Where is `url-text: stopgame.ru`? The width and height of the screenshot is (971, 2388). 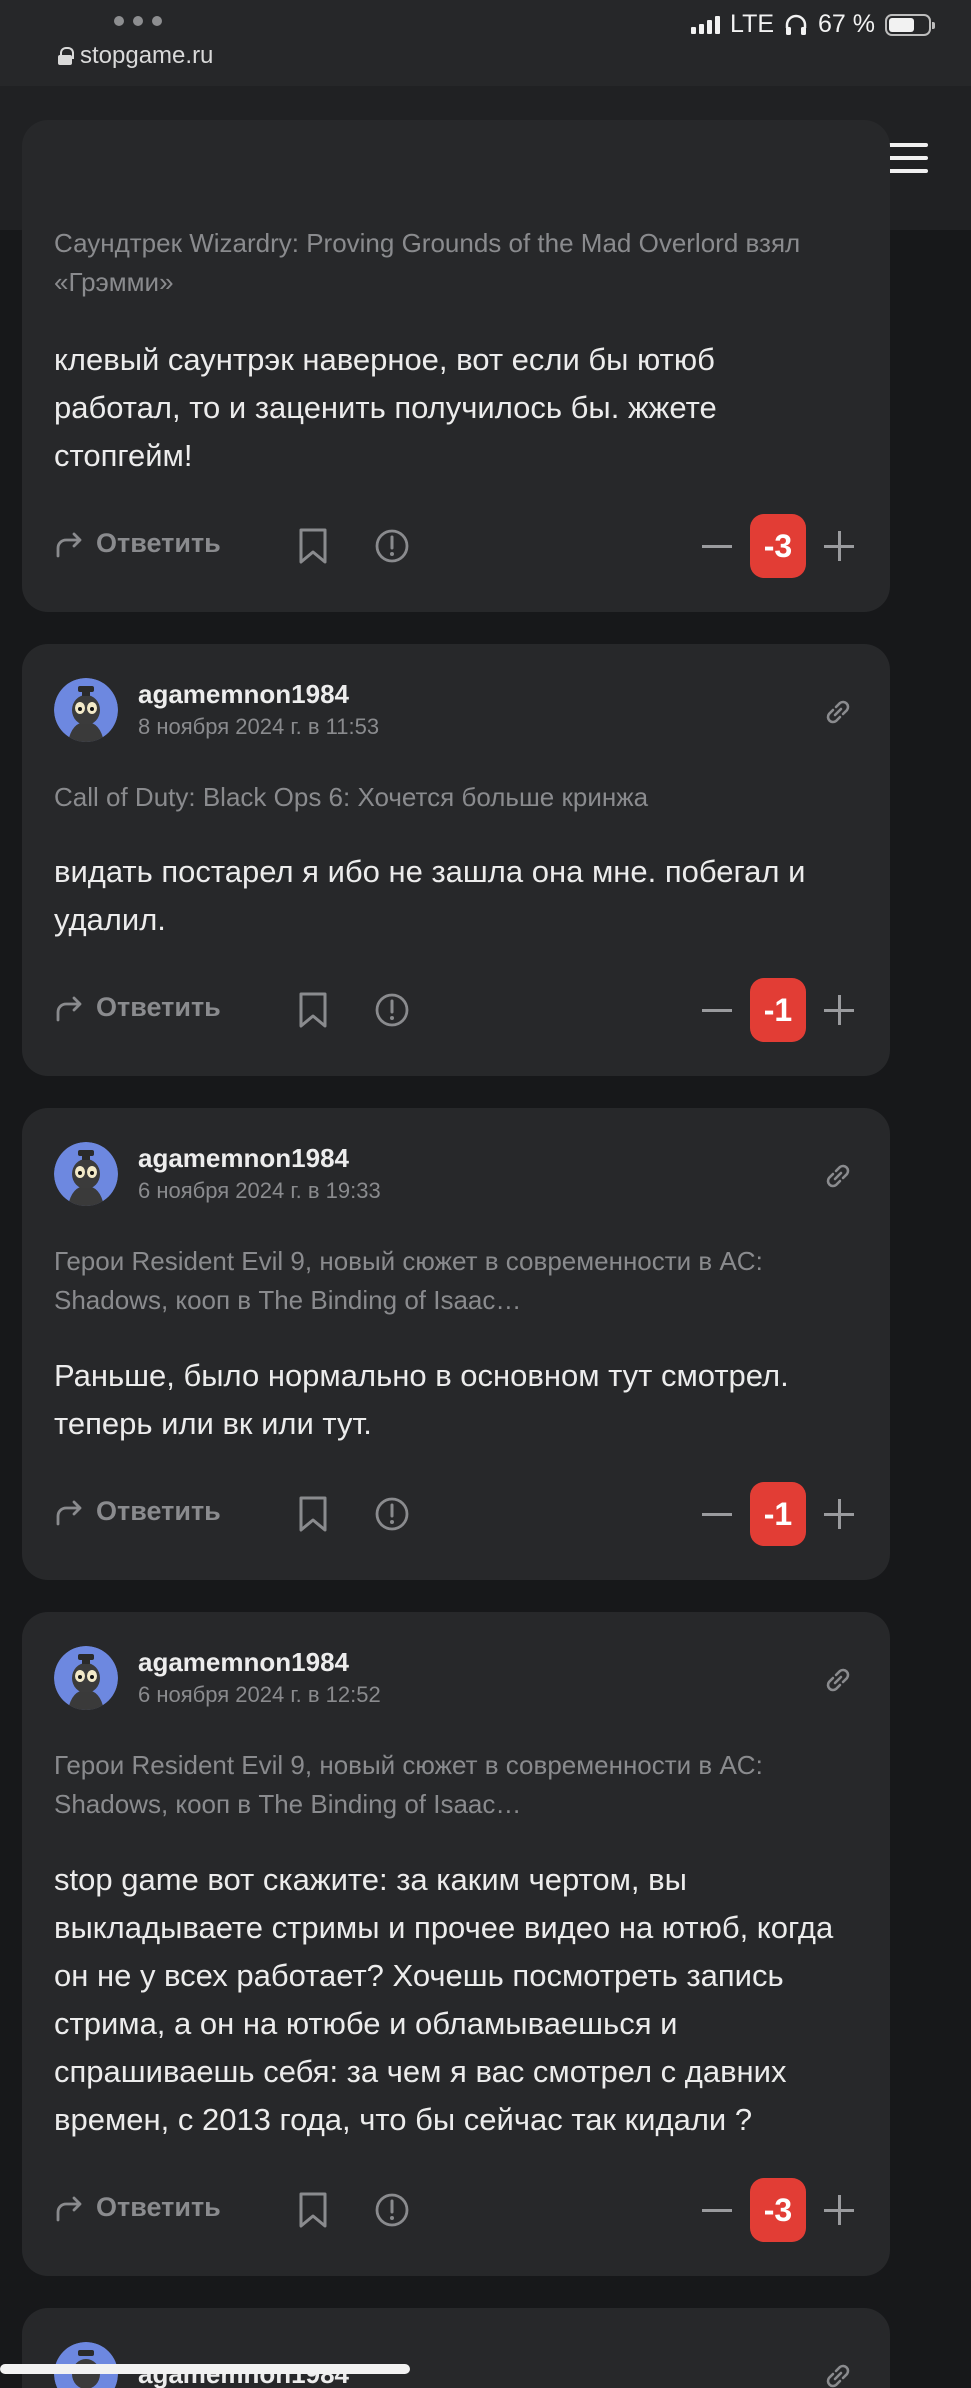 url-text: stopgame.ru is located at coordinates (147, 55).